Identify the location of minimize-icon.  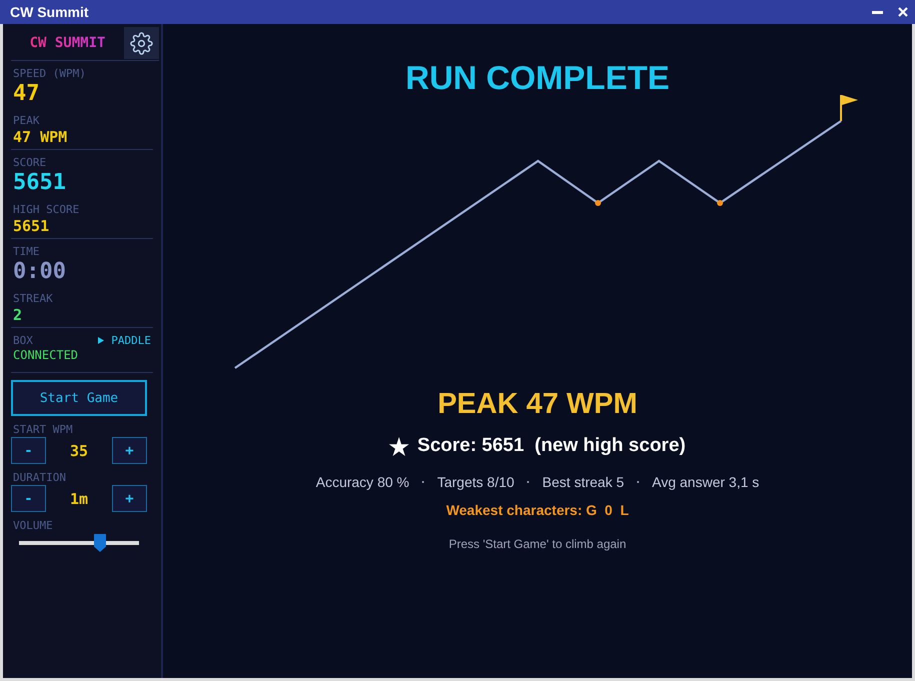
(877, 12).